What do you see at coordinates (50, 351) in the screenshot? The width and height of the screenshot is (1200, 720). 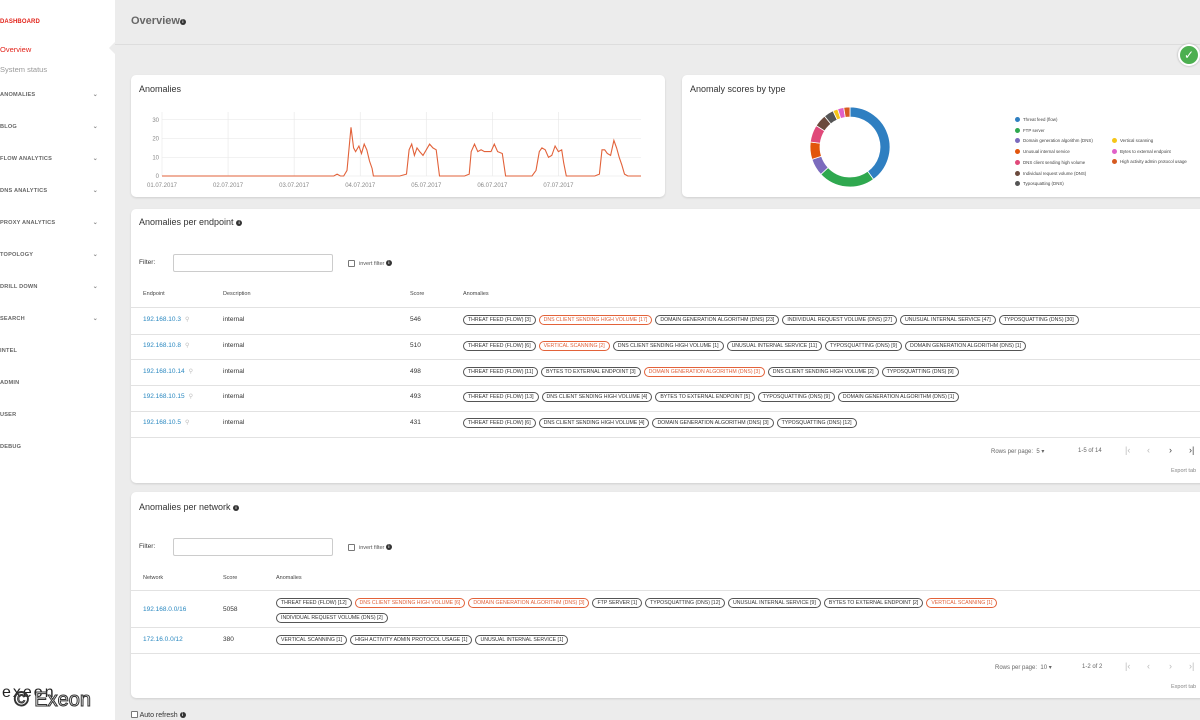 I see `nav-item-intel: INTEL` at bounding box center [50, 351].